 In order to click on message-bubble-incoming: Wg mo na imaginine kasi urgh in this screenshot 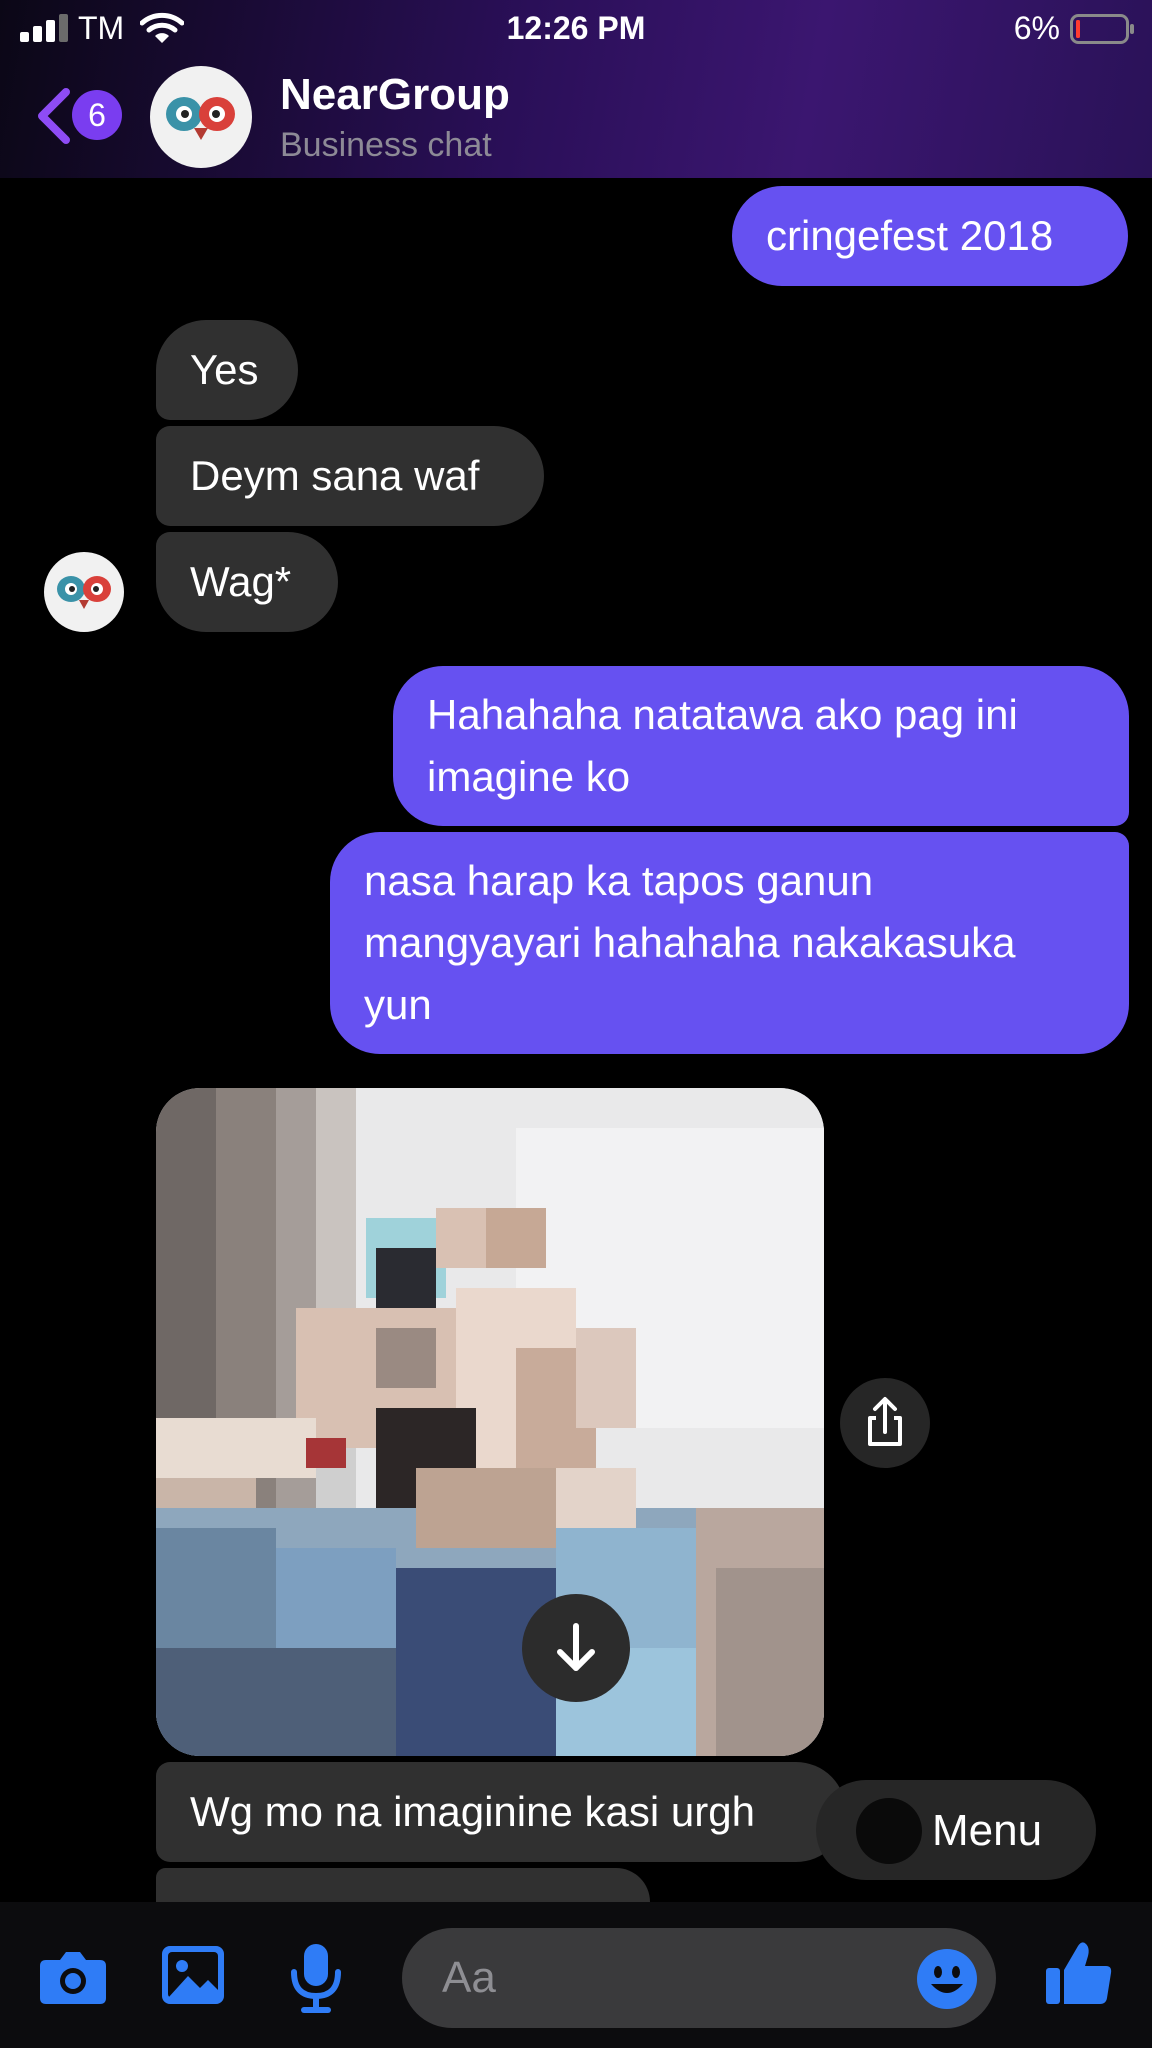, I will do `click(501, 1812)`.